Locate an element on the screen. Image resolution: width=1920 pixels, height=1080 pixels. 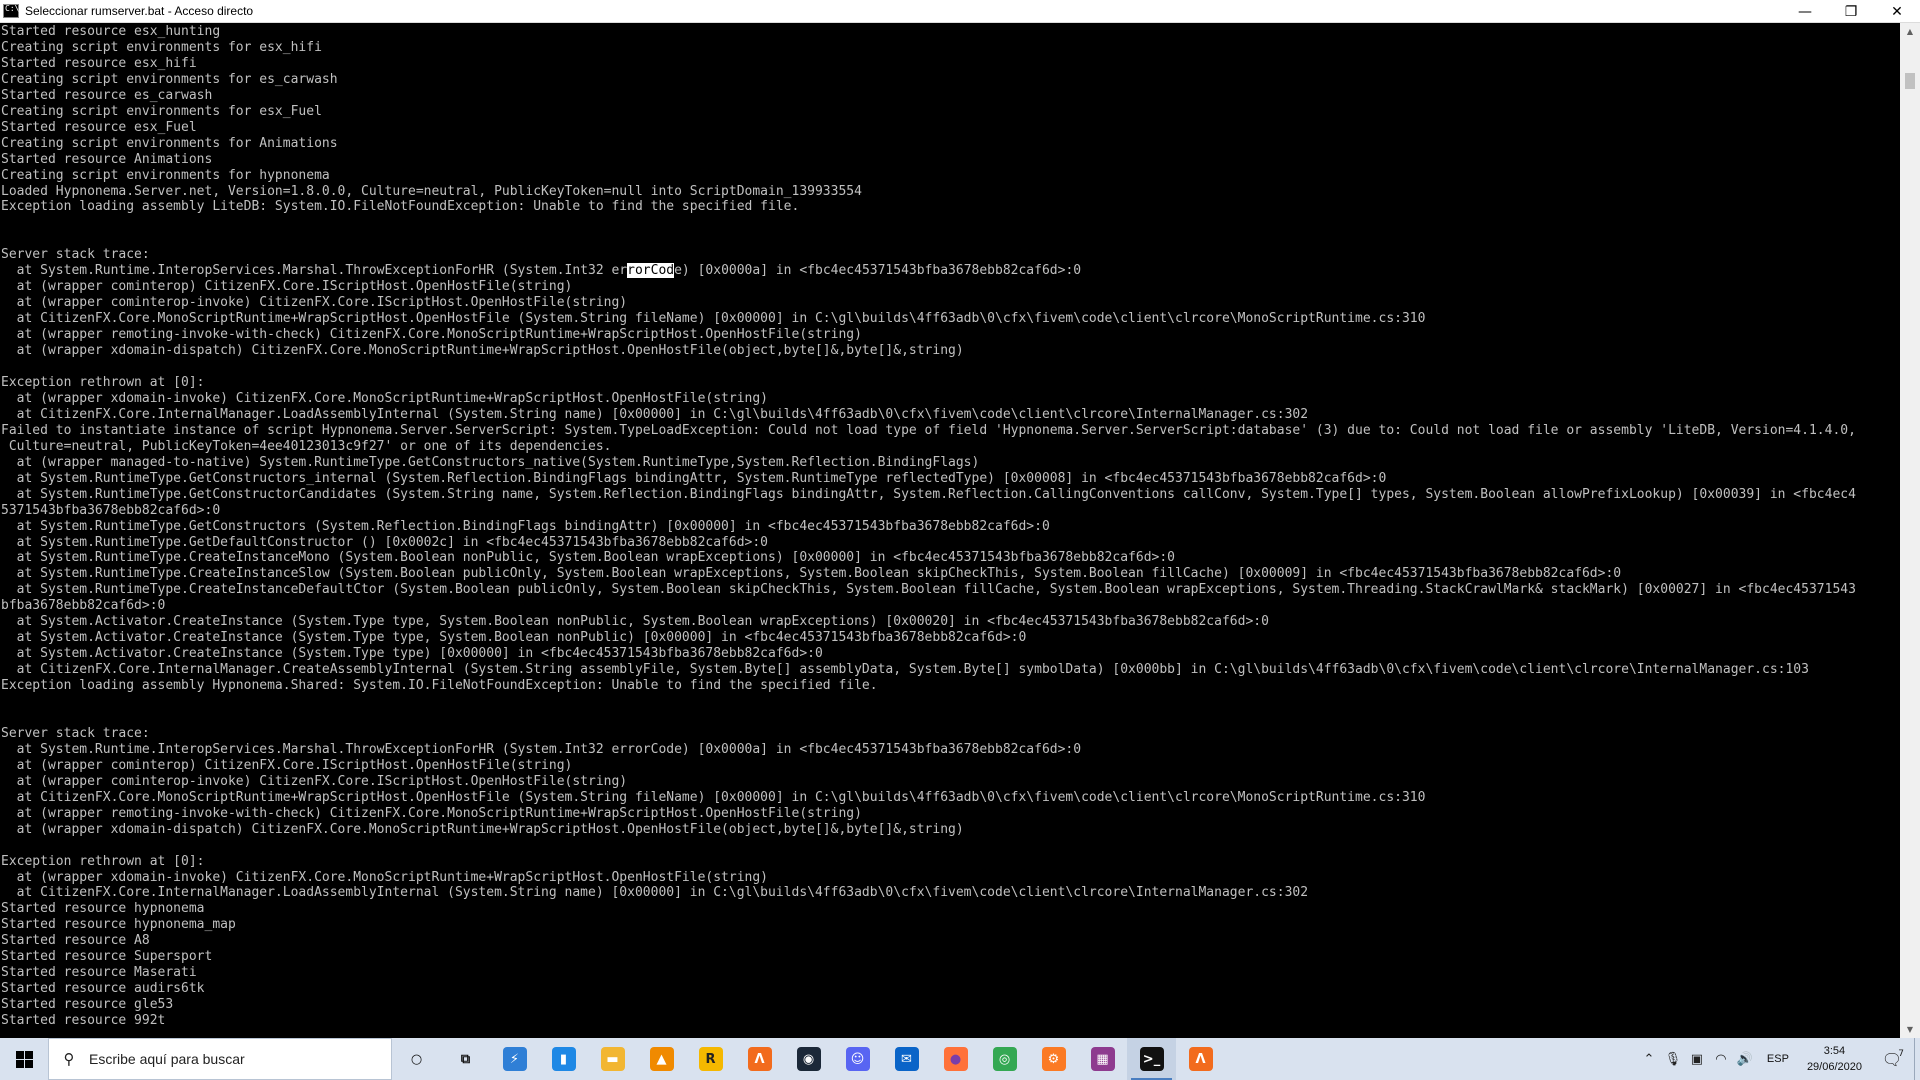
microphone-icon: 🎙 is located at coordinates (1673, 1059).